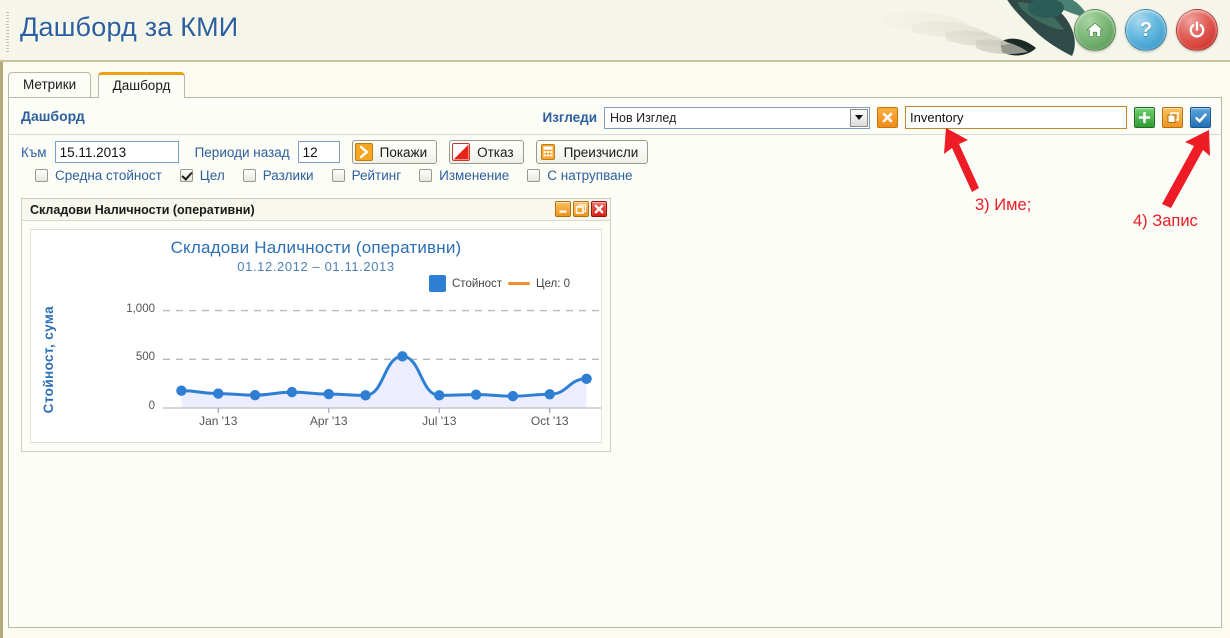  What do you see at coordinates (549, 421) in the screenshot?
I see `chart-x-tick: Oct '13` at bounding box center [549, 421].